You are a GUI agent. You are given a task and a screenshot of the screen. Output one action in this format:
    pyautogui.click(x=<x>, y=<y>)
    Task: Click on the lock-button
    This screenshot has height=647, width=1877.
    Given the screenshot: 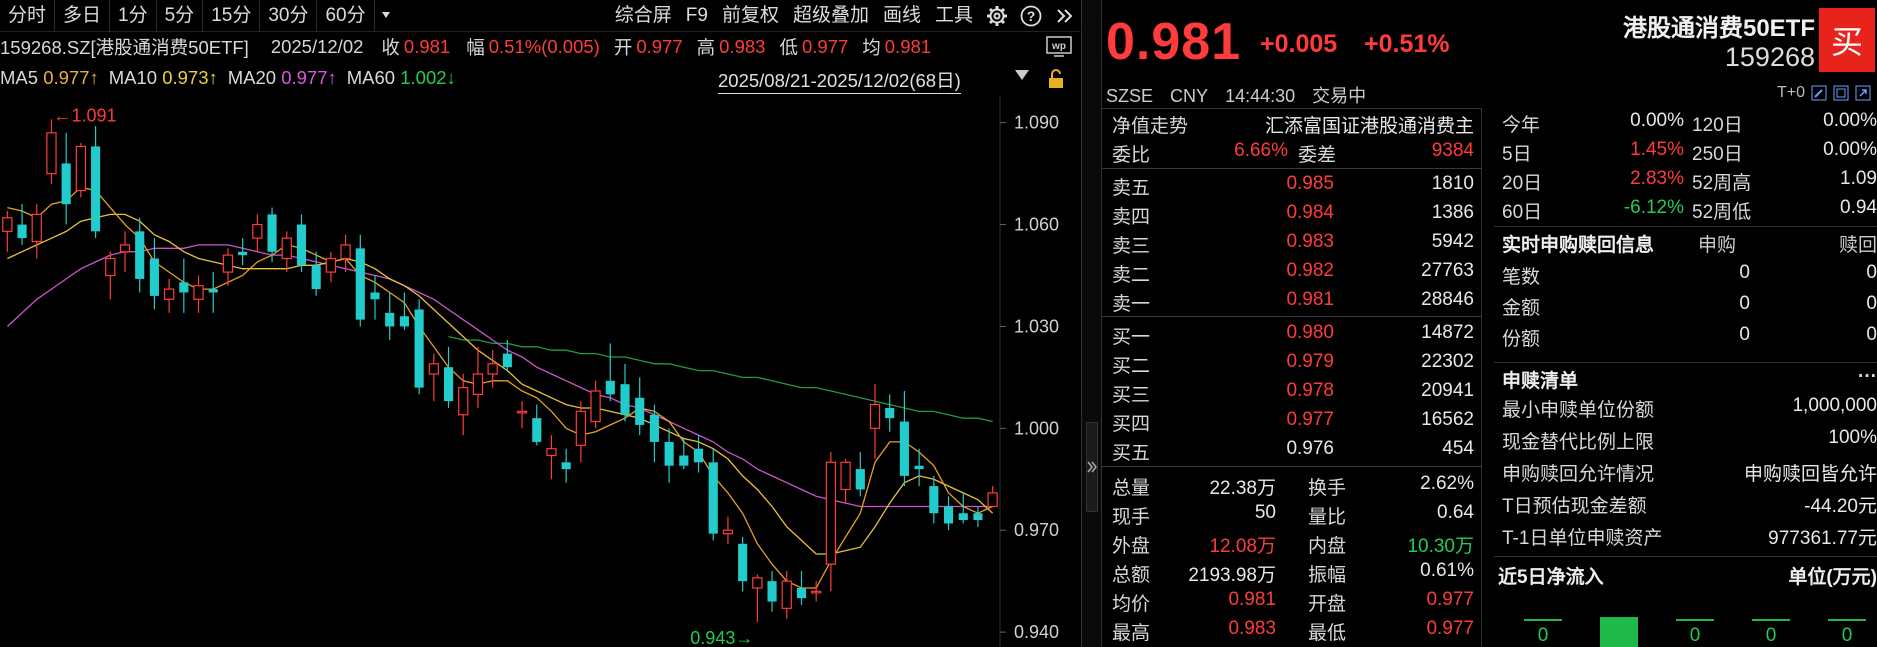 What is the action you would take?
    pyautogui.click(x=1056, y=81)
    